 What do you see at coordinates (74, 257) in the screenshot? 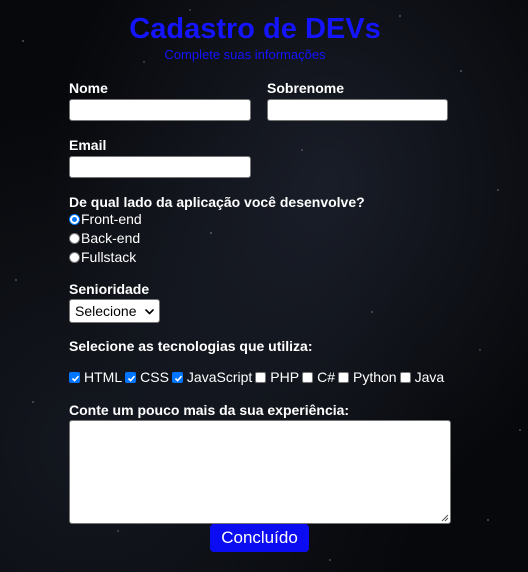
I see `radio-button-fullstack` at bounding box center [74, 257].